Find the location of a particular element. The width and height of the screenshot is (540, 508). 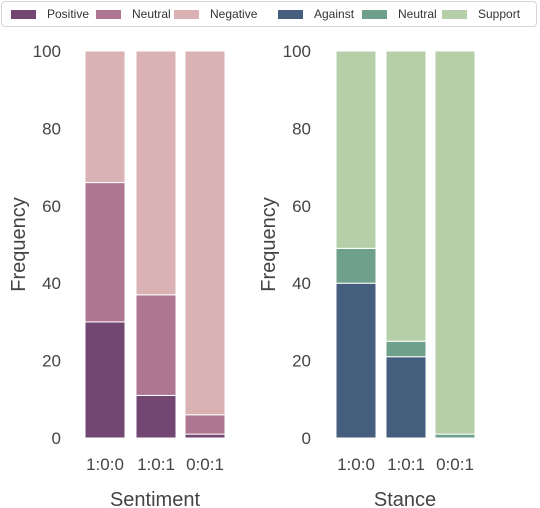

bar-against-1:0:0 is located at coordinates (356, 360).